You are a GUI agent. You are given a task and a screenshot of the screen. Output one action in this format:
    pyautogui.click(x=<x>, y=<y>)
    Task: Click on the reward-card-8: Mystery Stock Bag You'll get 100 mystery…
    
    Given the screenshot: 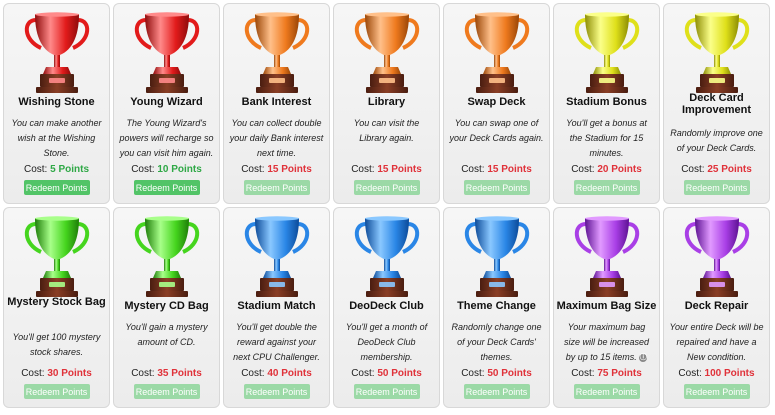 What is the action you would take?
    pyautogui.click(x=56, y=307)
    